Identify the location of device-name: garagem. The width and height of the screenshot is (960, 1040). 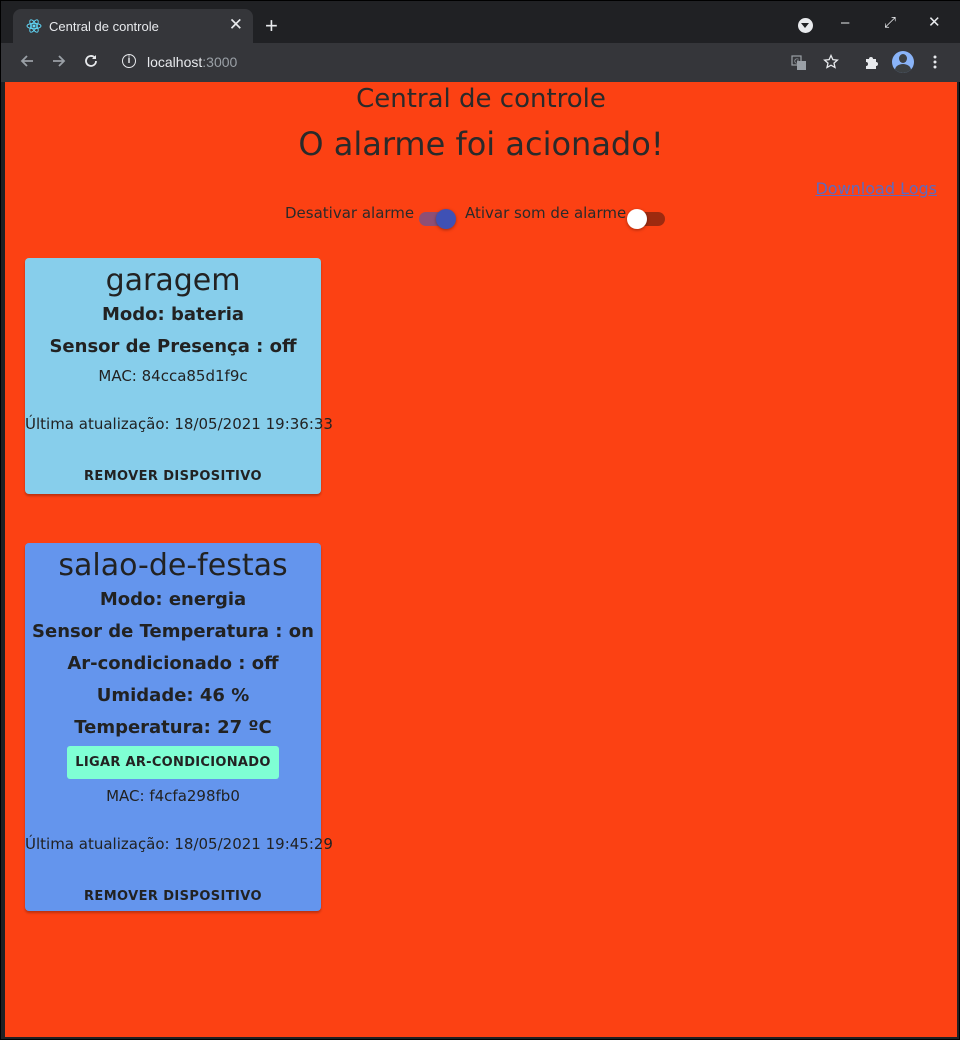
(173, 280).